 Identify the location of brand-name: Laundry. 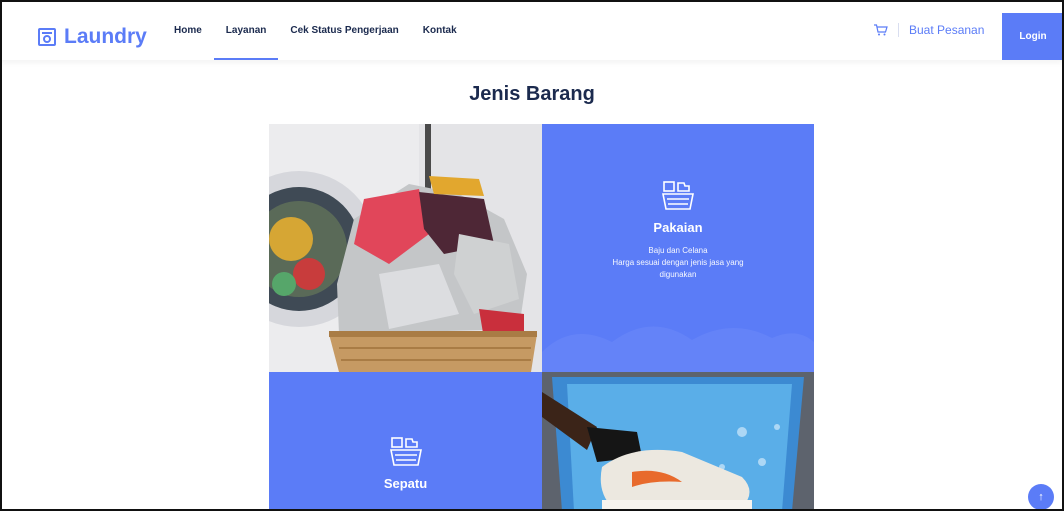
(105, 36).